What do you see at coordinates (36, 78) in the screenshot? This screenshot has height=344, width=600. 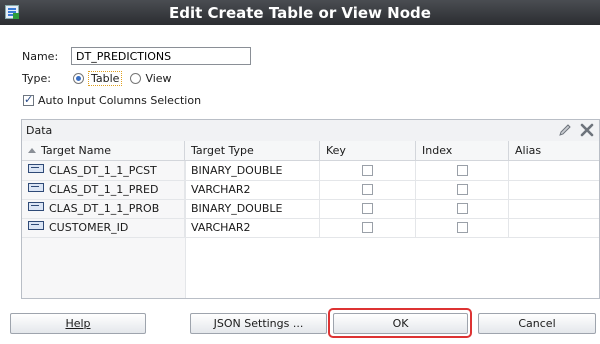 I see `type-label: Type:` at bounding box center [36, 78].